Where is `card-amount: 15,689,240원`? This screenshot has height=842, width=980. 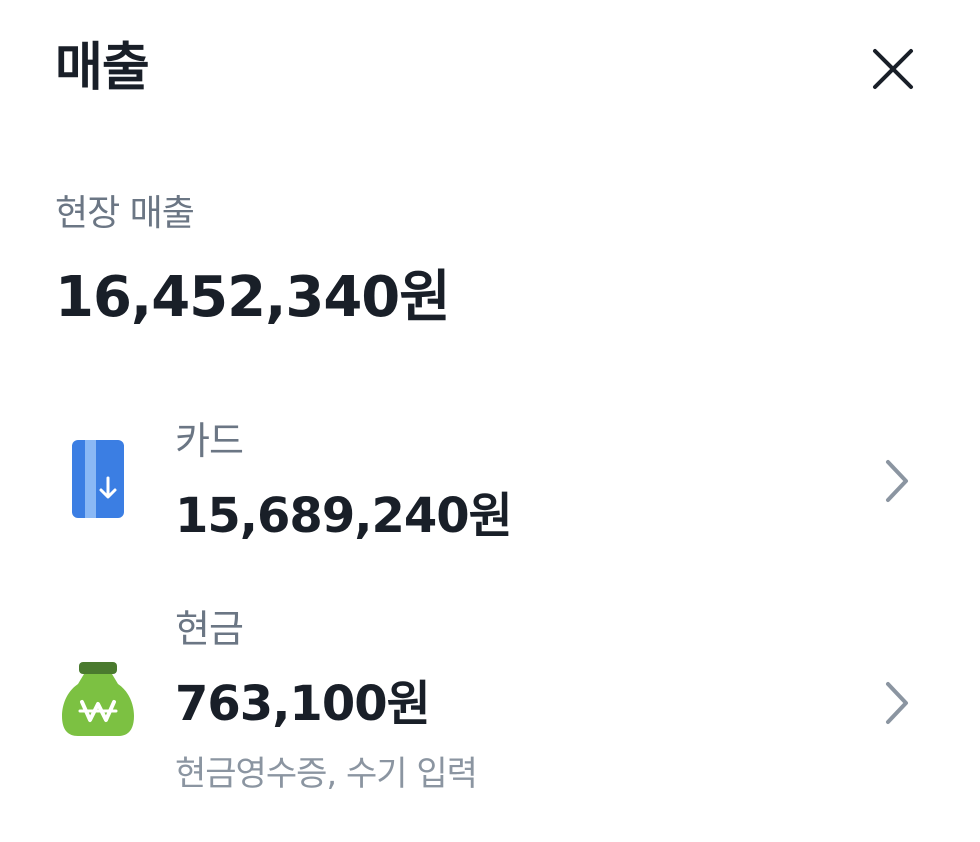 card-amount: 15,689,240원 is located at coordinates (344, 516).